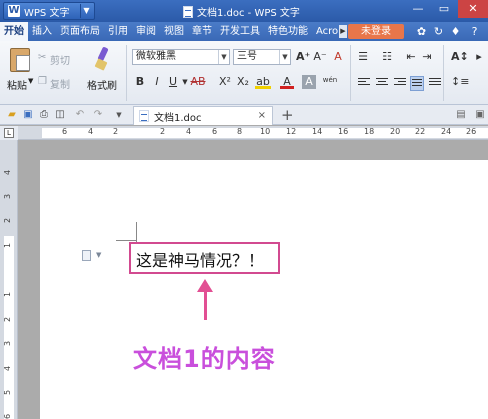 The height and width of the screenshot is (419, 488). What do you see at coordinates (20, 60) in the screenshot?
I see `paste-icon` at bounding box center [20, 60].